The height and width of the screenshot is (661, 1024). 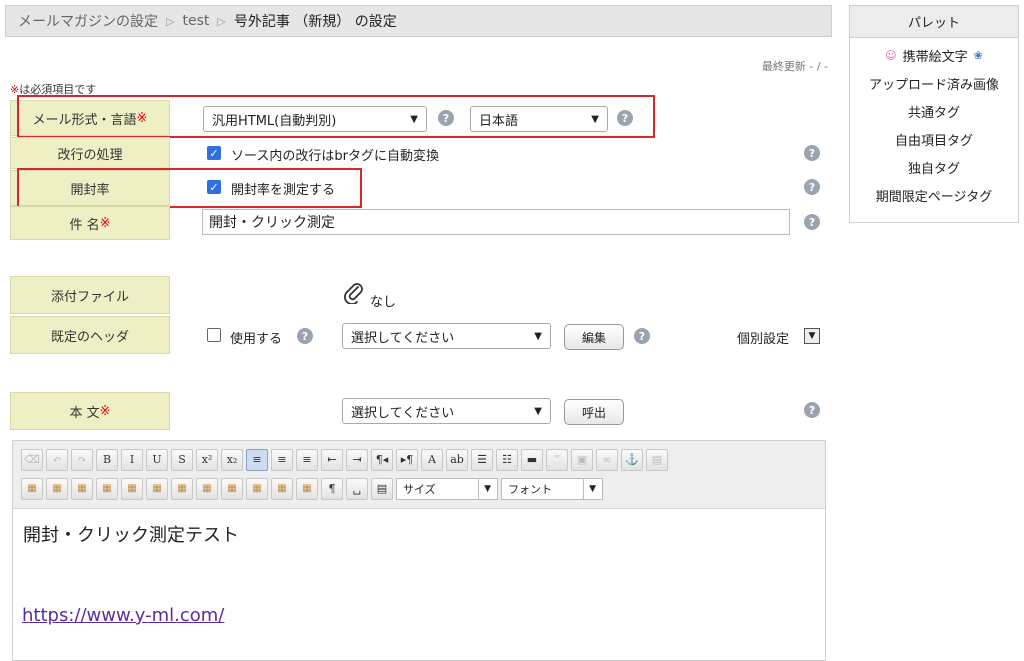 What do you see at coordinates (632, 459) in the screenshot?
I see `toolbar-anchor-button: ⚓` at bounding box center [632, 459].